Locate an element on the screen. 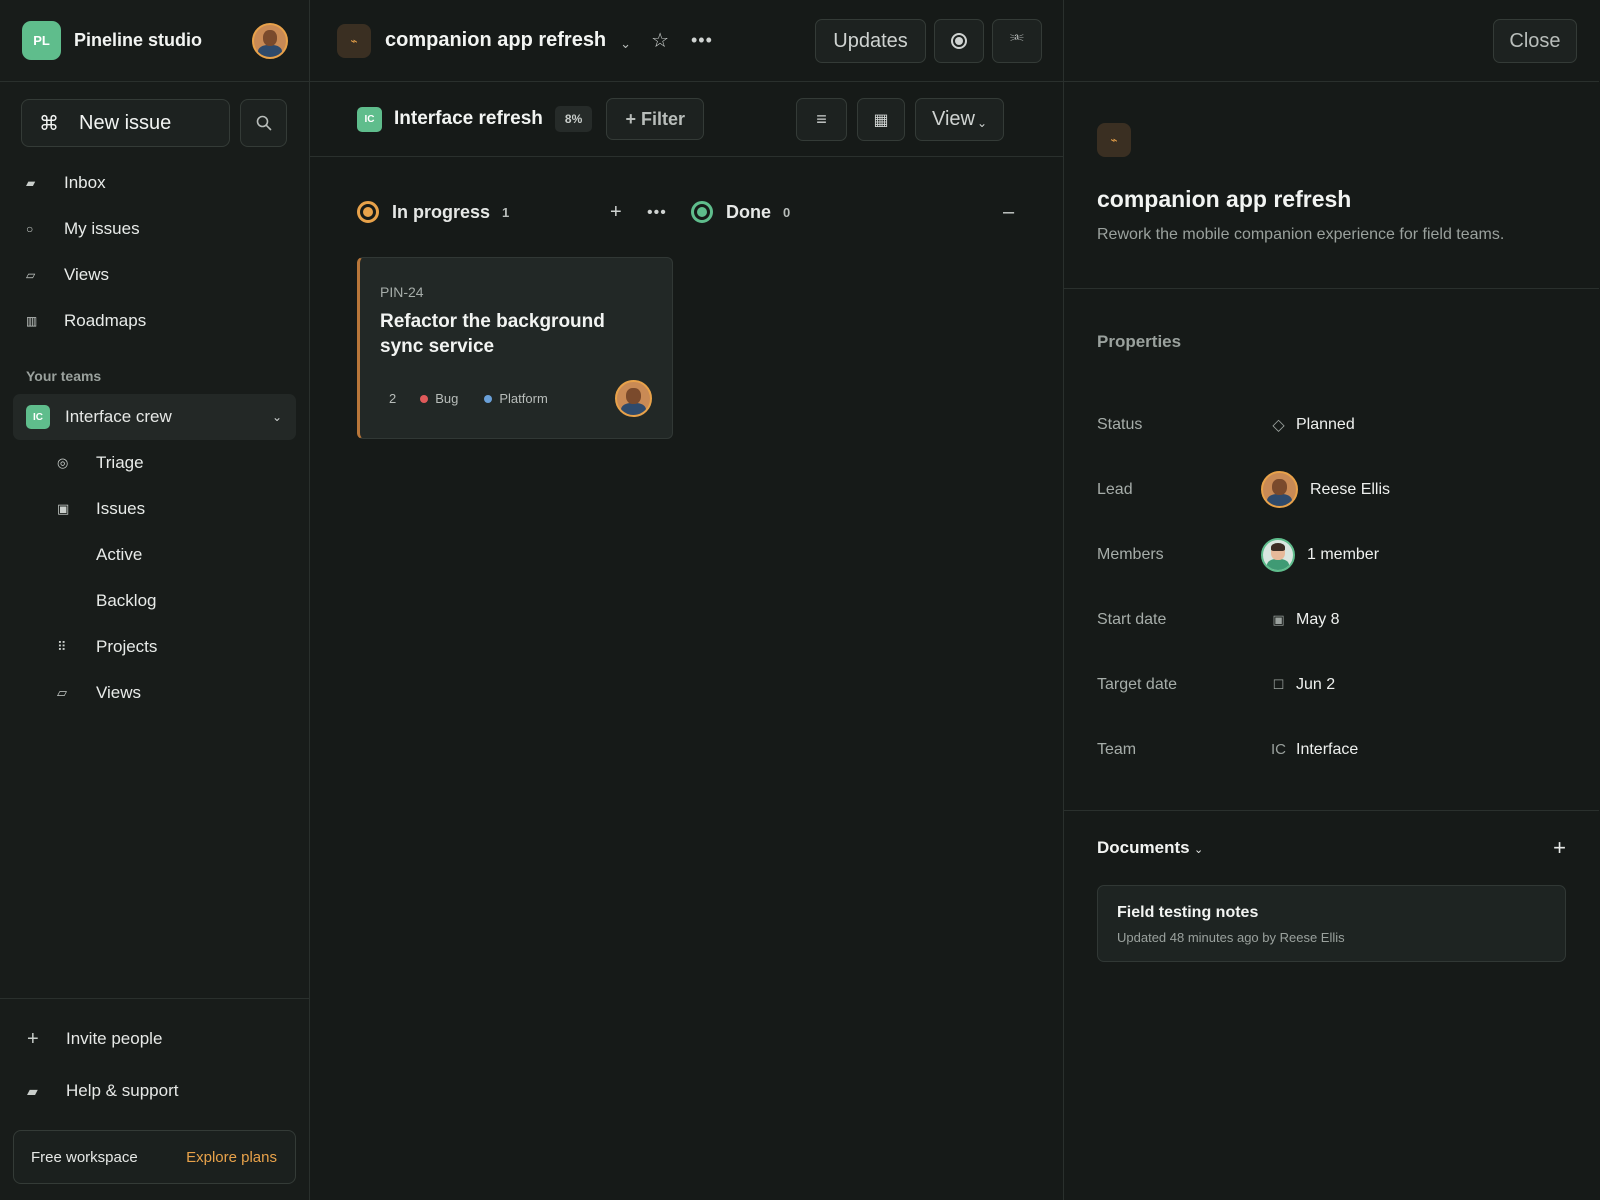 The height and width of the screenshot is (1200, 1600). team-item-issues: ▣ Issues is located at coordinates (154, 509).